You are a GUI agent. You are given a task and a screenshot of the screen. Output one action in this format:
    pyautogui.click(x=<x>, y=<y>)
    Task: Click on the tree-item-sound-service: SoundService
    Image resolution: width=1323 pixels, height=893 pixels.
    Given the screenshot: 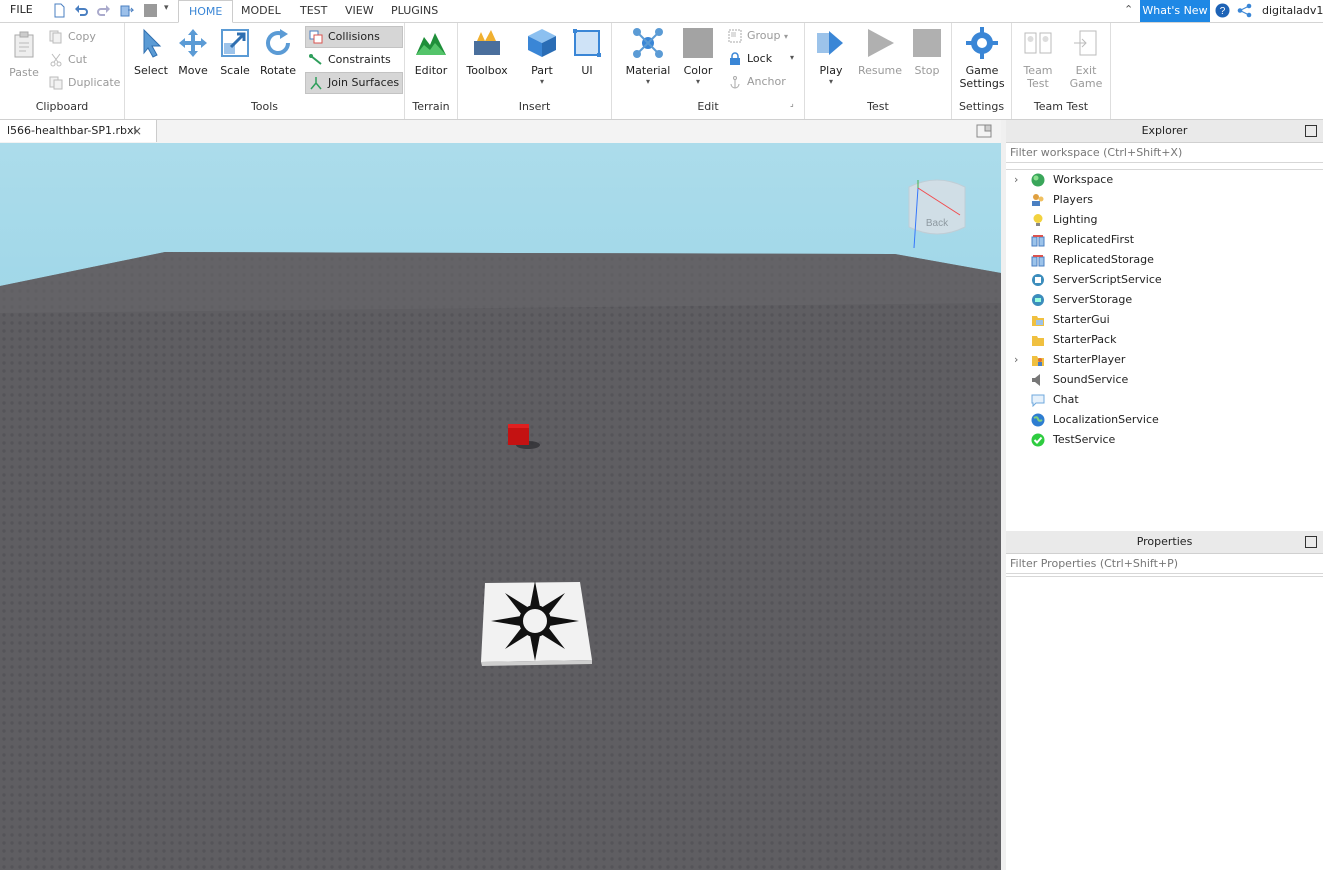 What is the action you would take?
    pyautogui.click(x=1067, y=380)
    